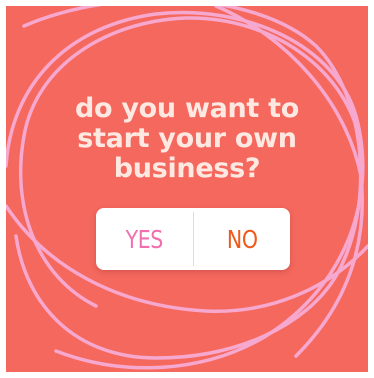  I want to click on poll-widget: YES NO, so click(193, 239).